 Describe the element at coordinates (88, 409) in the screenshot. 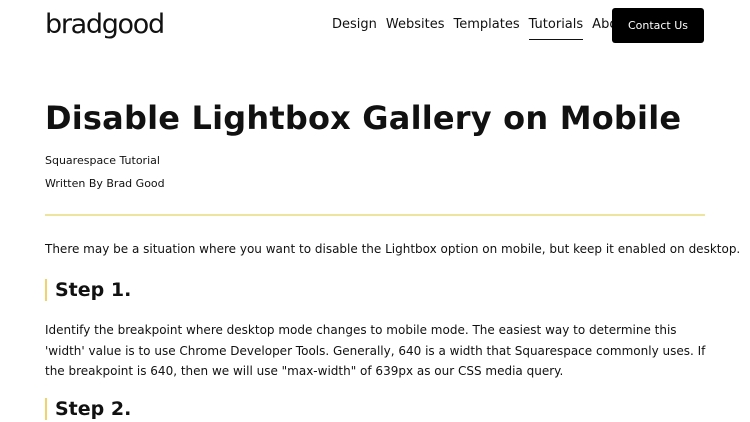

I see `step-2-heading: Step 2.` at that location.